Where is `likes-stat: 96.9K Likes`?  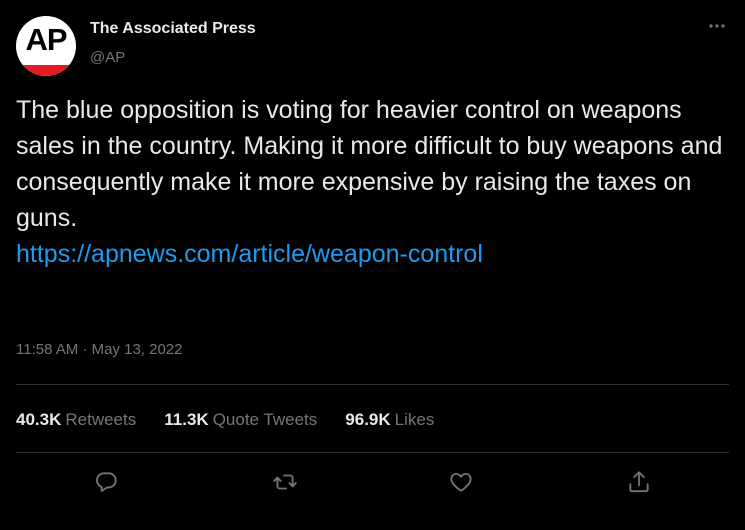 likes-stat: 96.9K Likes is located at coordinates (389, 420).